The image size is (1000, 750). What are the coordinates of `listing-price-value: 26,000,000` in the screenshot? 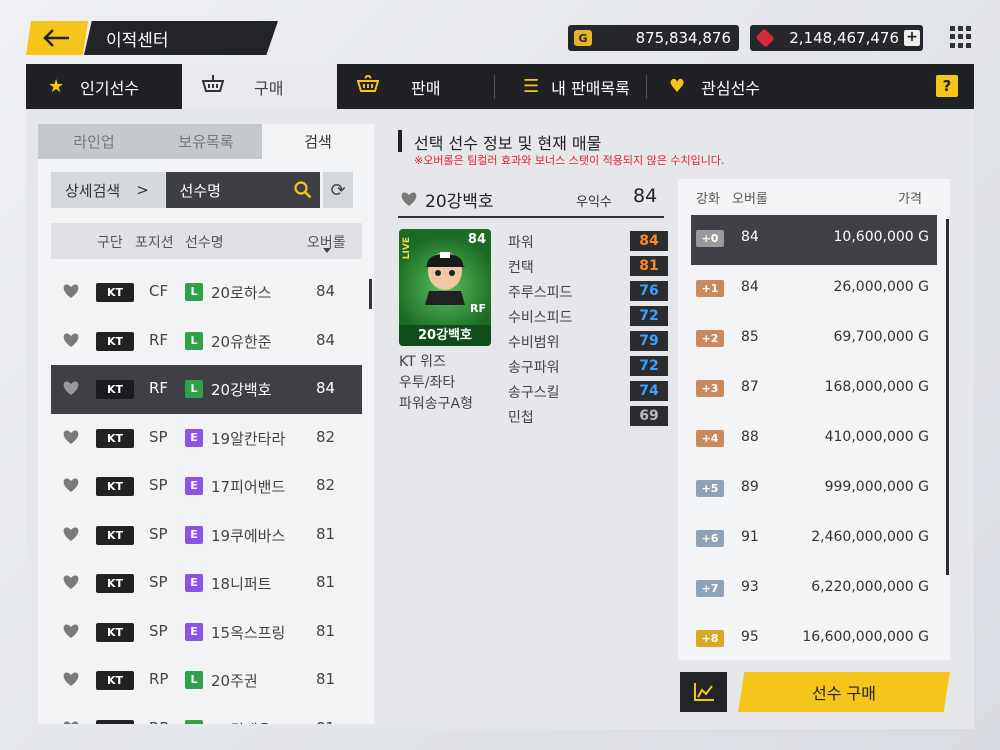 It's located at (873, 287).